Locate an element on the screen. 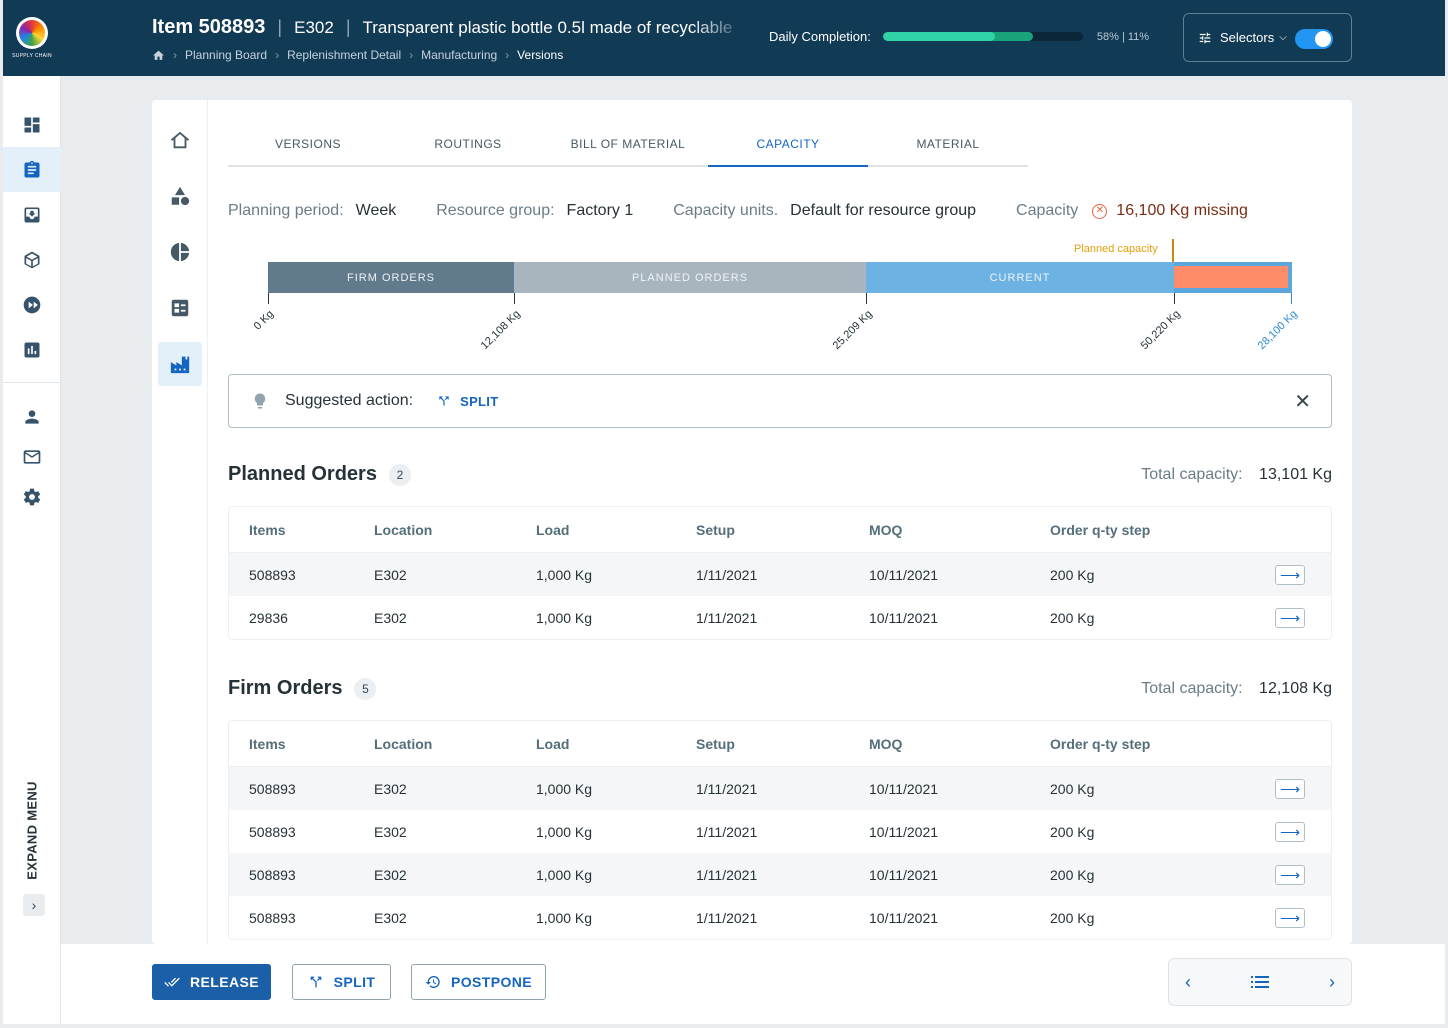 Image resolution: width=1448 pixels, height=1028 pixels. rail-divider is located at coordinates (31, 382).